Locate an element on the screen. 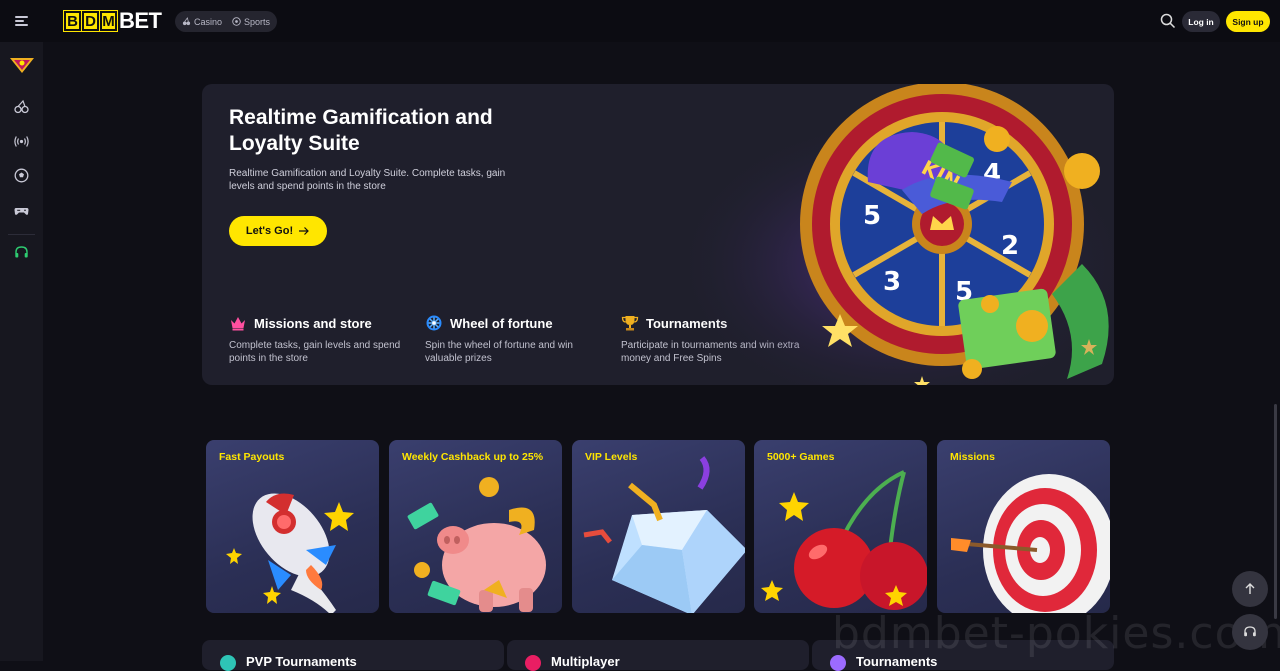 The image size is (1280, 671). sidebar-item-casino is located at coordinates (21, 106).